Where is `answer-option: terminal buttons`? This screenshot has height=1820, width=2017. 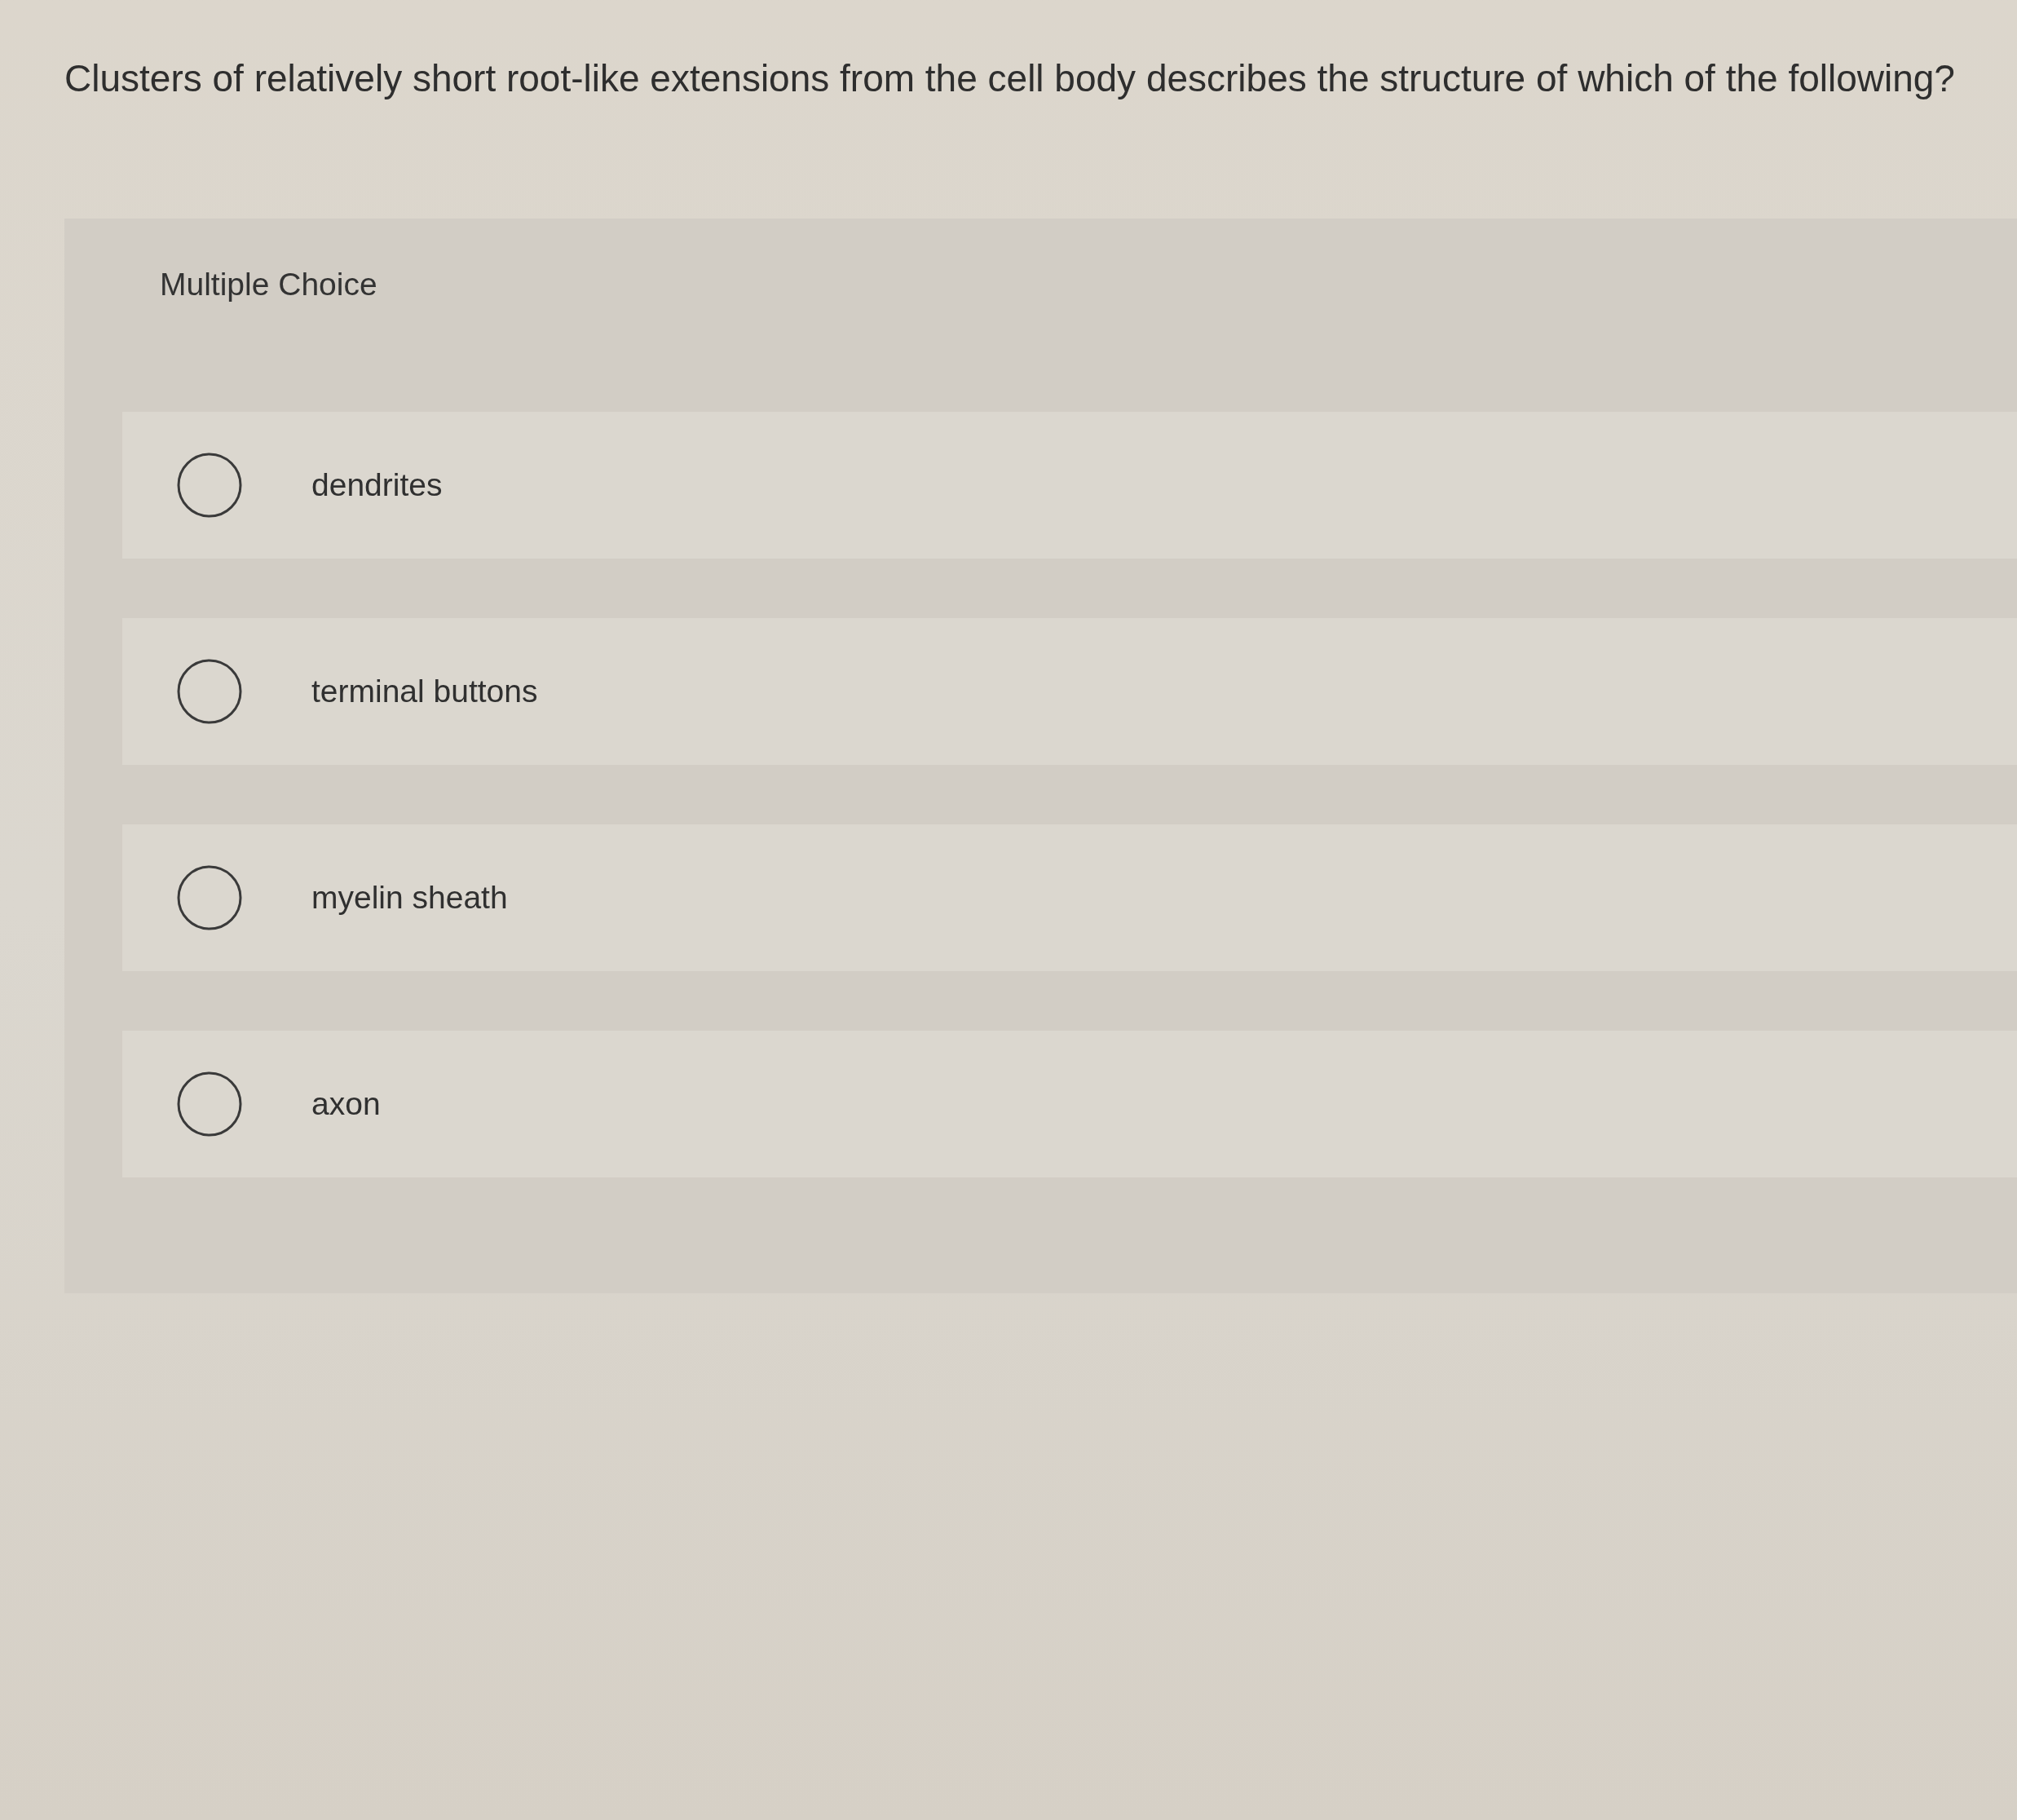 answer-option: terminal buttons is located at coordinates (1069, 691).